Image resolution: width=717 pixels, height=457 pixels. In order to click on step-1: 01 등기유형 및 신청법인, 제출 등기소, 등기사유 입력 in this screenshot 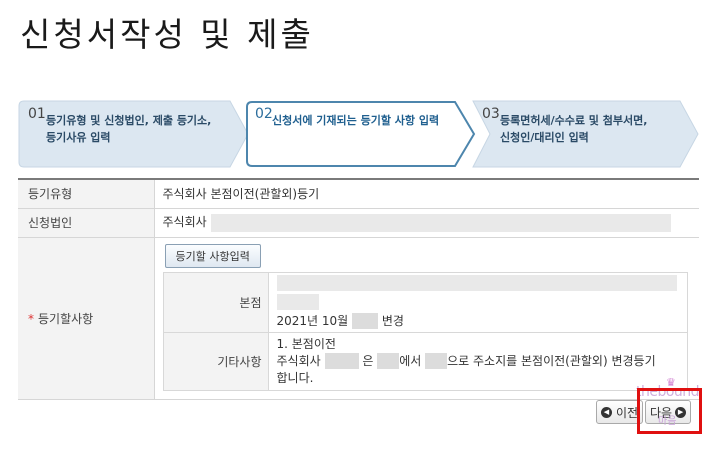, I will do `click(134, 134)`.